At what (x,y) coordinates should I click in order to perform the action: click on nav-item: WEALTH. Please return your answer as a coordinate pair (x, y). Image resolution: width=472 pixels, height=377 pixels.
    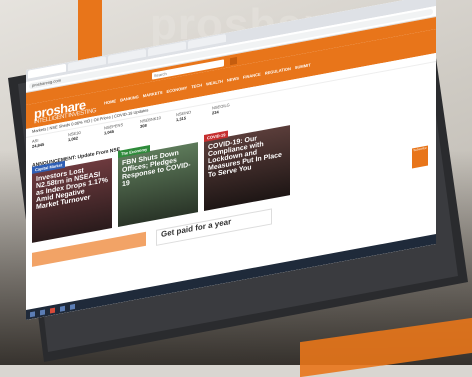
    Looking at the image, I should click on (214, 82).